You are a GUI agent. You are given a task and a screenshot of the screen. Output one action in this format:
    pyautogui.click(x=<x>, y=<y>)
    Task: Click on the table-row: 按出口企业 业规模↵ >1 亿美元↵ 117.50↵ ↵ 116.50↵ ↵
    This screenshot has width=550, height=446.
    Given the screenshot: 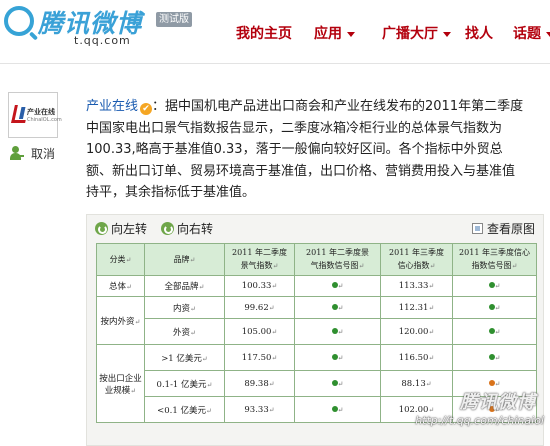 What is the action you would take?
    pyautogui.click(x=316, y=383)
    